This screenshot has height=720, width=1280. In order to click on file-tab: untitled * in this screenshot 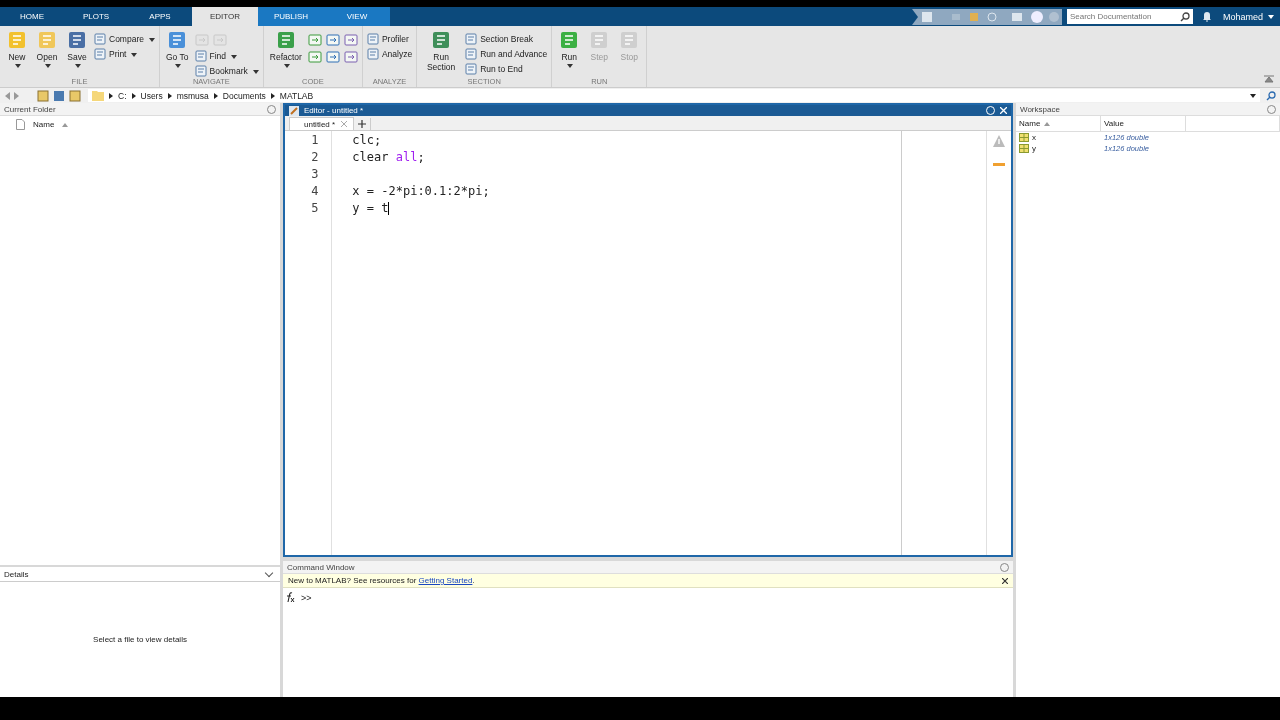, I will do `click(322, 123)`.